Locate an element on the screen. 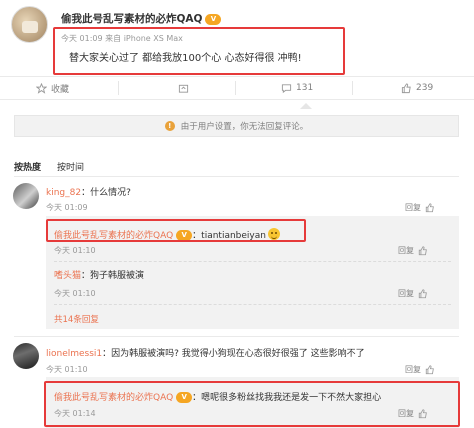 The height and width of the screenshot is (428, 474). tab-sort-hot: 按热度 is located at coordinates (27, 166).